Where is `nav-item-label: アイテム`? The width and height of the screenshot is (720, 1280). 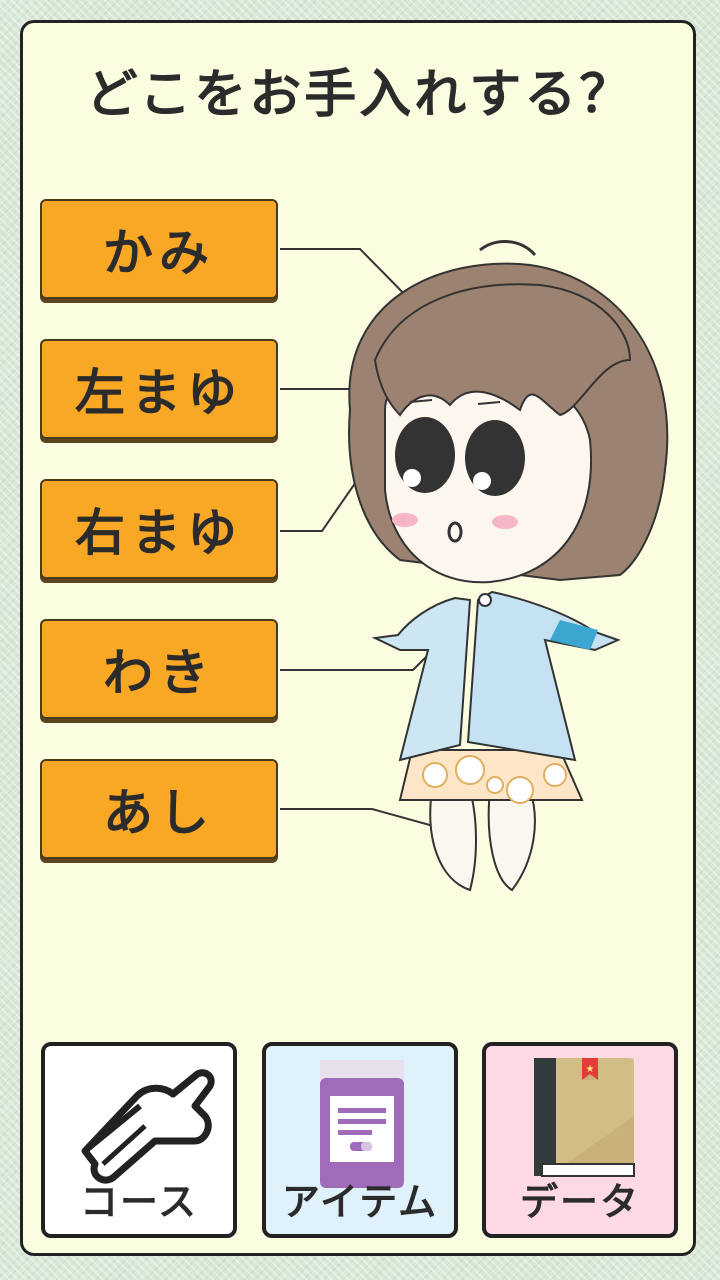
nav-item-label: アイテム is located at coordinates (360, 1202).